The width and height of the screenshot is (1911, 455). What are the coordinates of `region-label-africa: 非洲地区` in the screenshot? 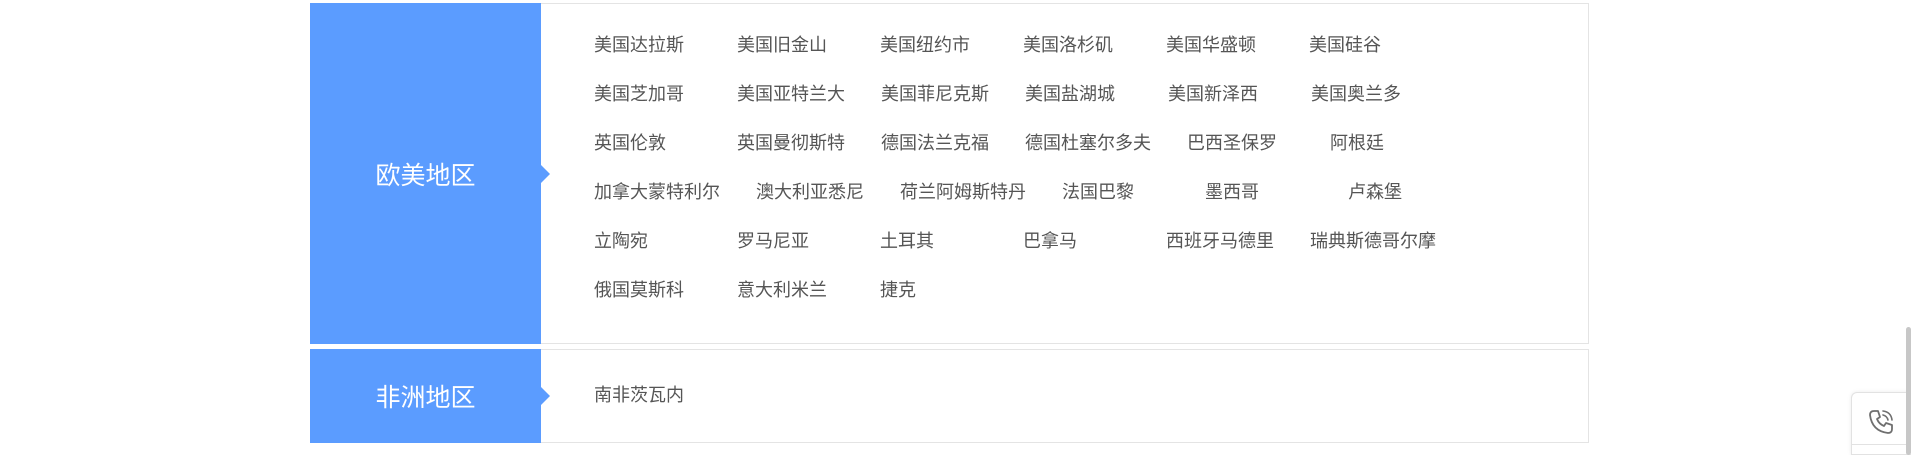 It's located at (430, 396).